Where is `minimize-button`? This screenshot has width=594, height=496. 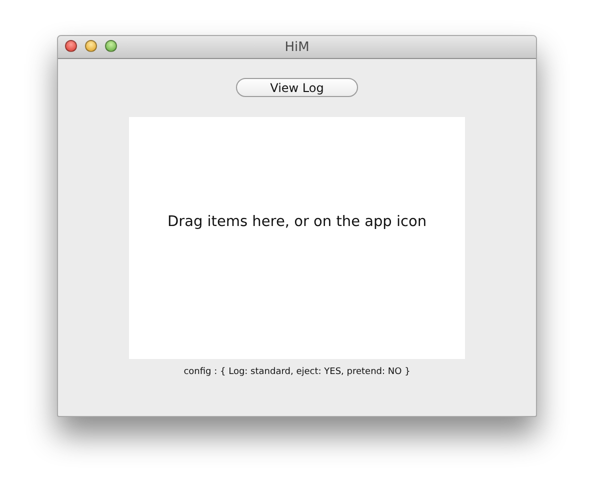 minimize-button is located at coordinates (91, 46).